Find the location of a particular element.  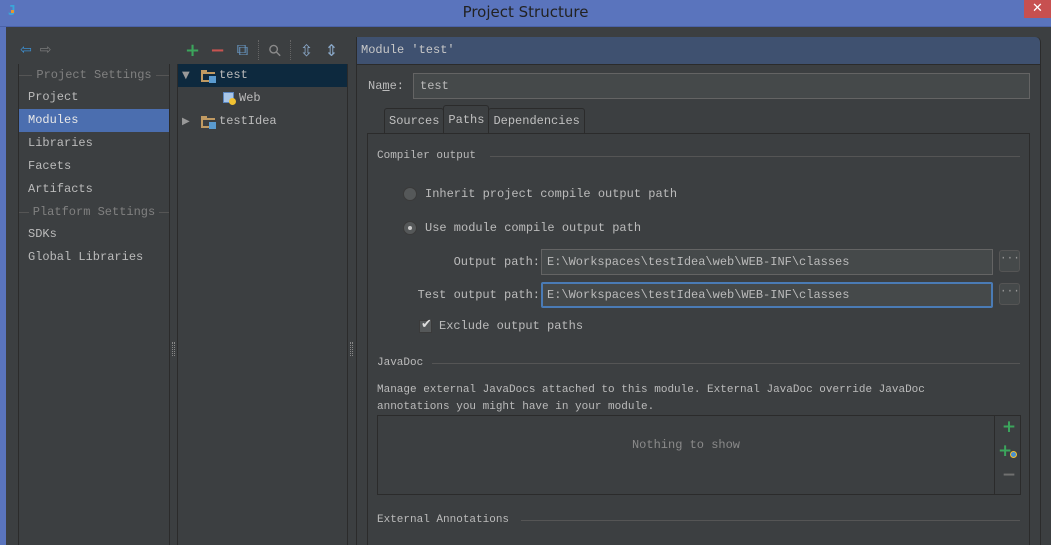

sidebar-section-header: Project Settings is located at coordinates (94, 75).